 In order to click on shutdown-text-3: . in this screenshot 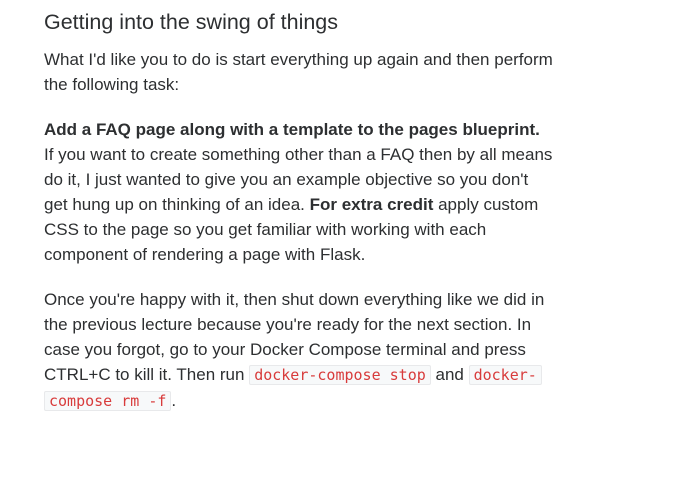, I will do `click(174, 400)`.